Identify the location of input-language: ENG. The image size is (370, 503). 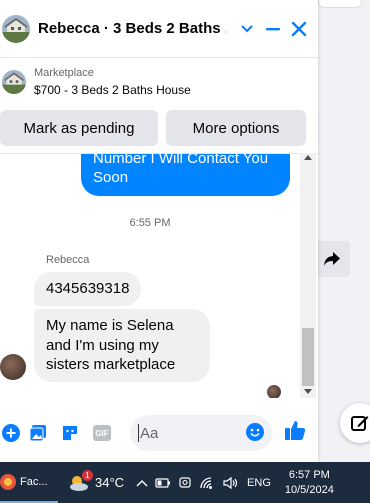
(259, 483).